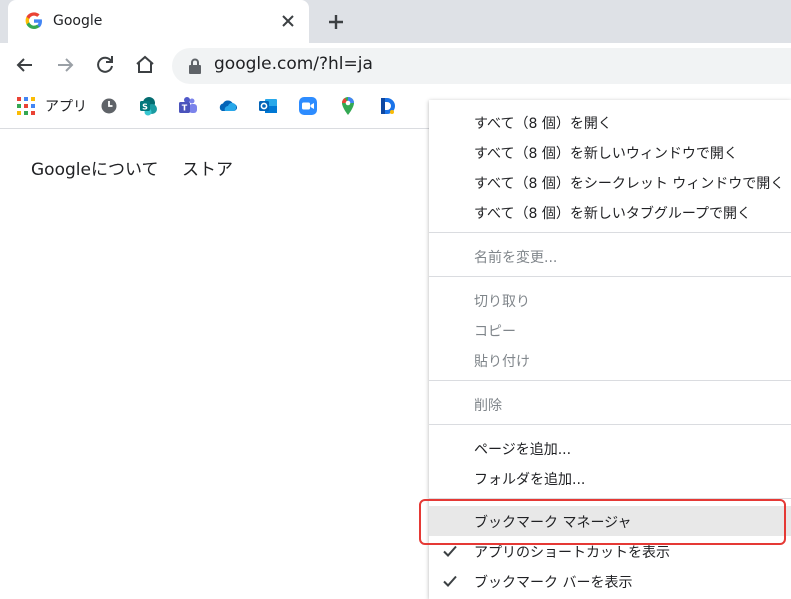 The image size is (791, 599). I want to click on red-highlight-box, so click(602, 522).